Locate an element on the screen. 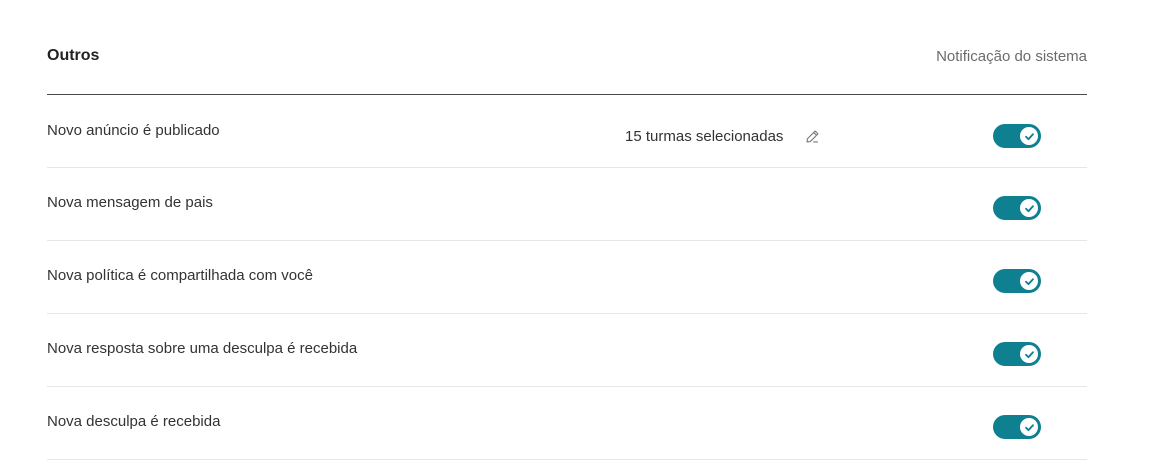 The width and height of the screenshot is (1157, 476). row-label: Nova política é compartilhada com você is located at coordinates (180, 275).